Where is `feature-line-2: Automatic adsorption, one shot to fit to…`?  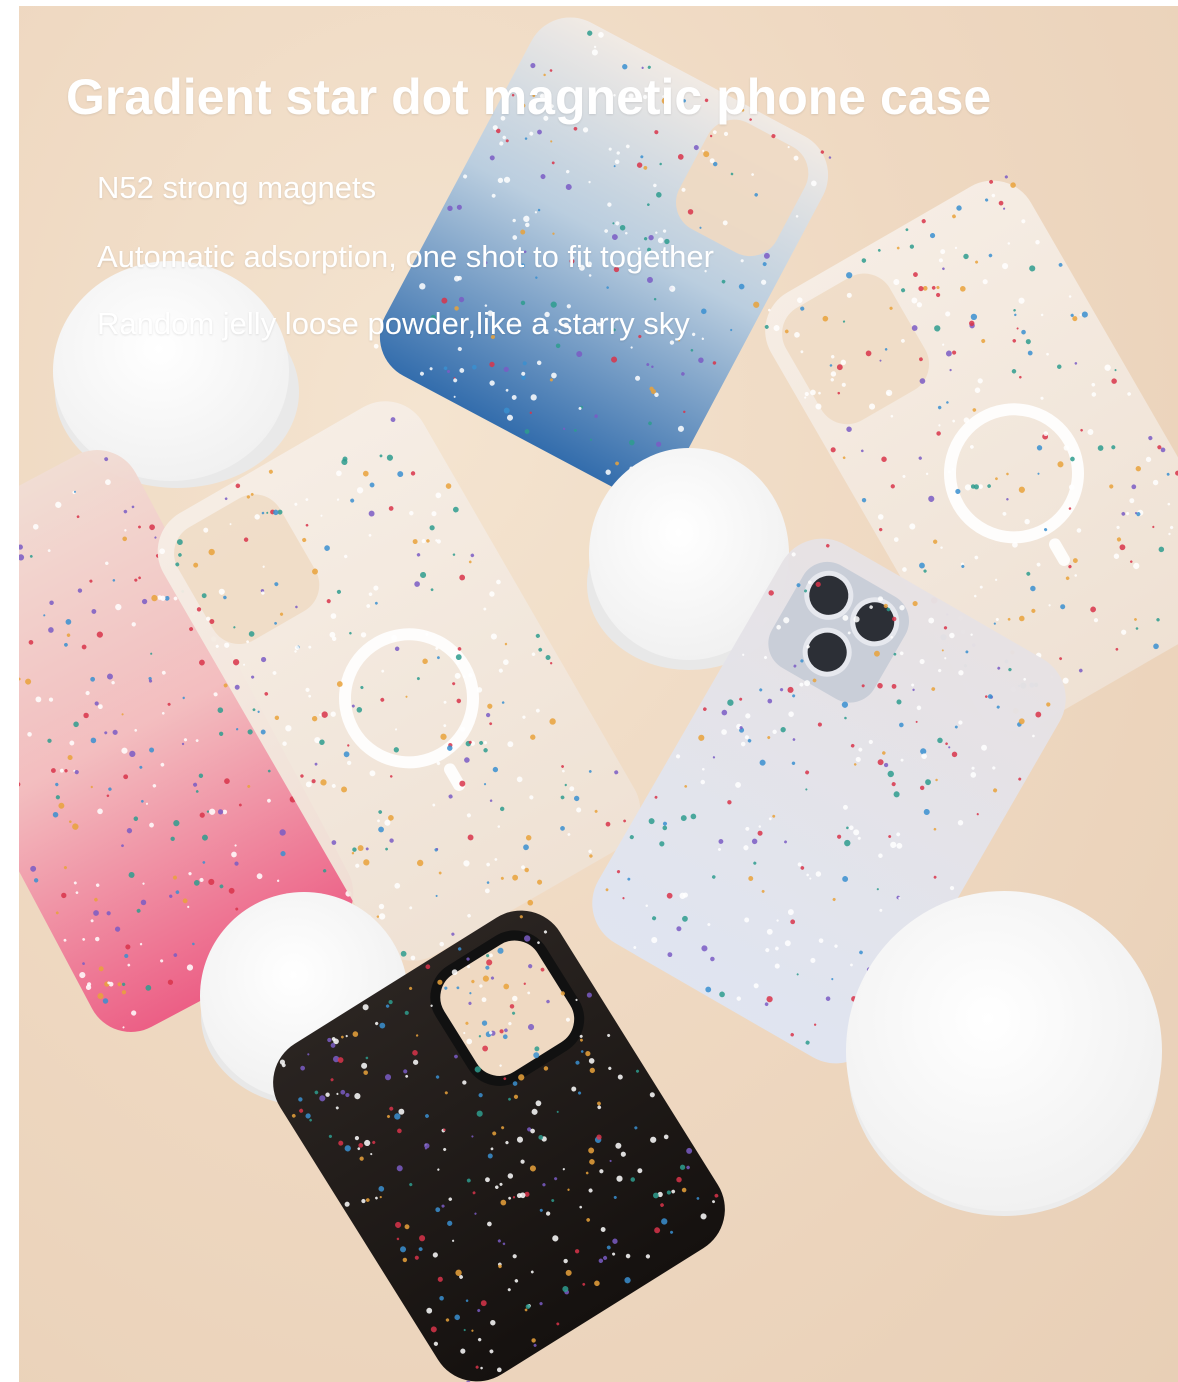 feature-line-2: Automatic adsorption, one shot to fit to… is located at coordinates (405, 256).